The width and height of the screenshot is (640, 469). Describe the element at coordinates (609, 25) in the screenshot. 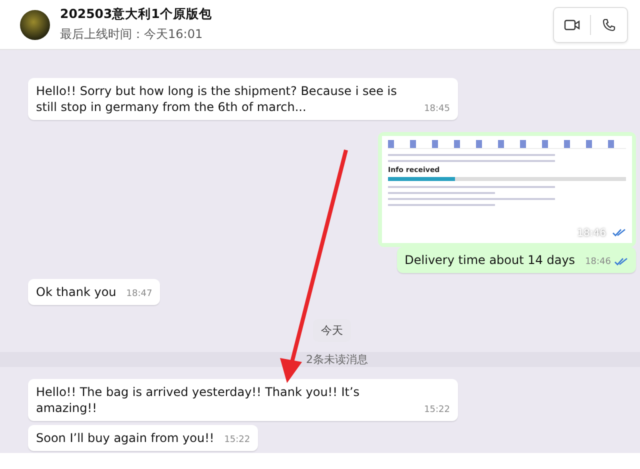

I see `phone-icon` at that location.